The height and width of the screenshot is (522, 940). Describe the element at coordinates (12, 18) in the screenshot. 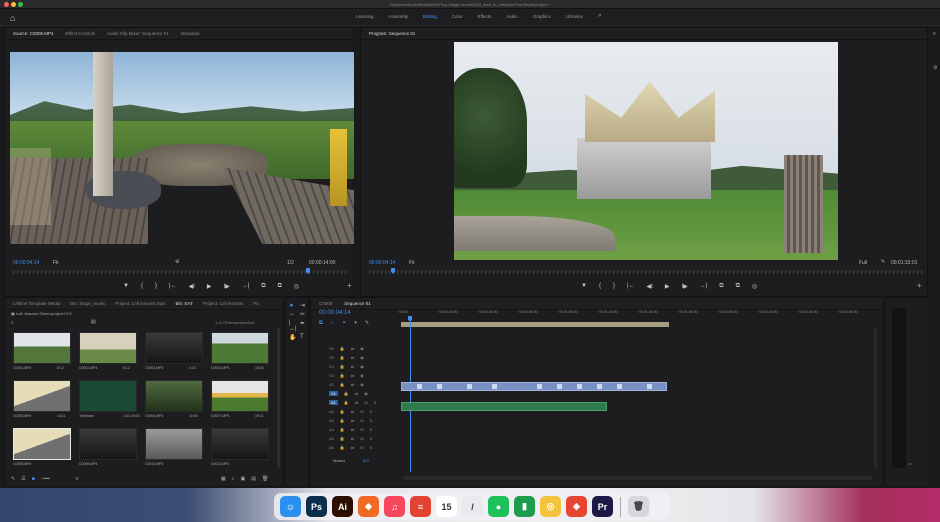

I see `home-icon: ⌂` at that location.